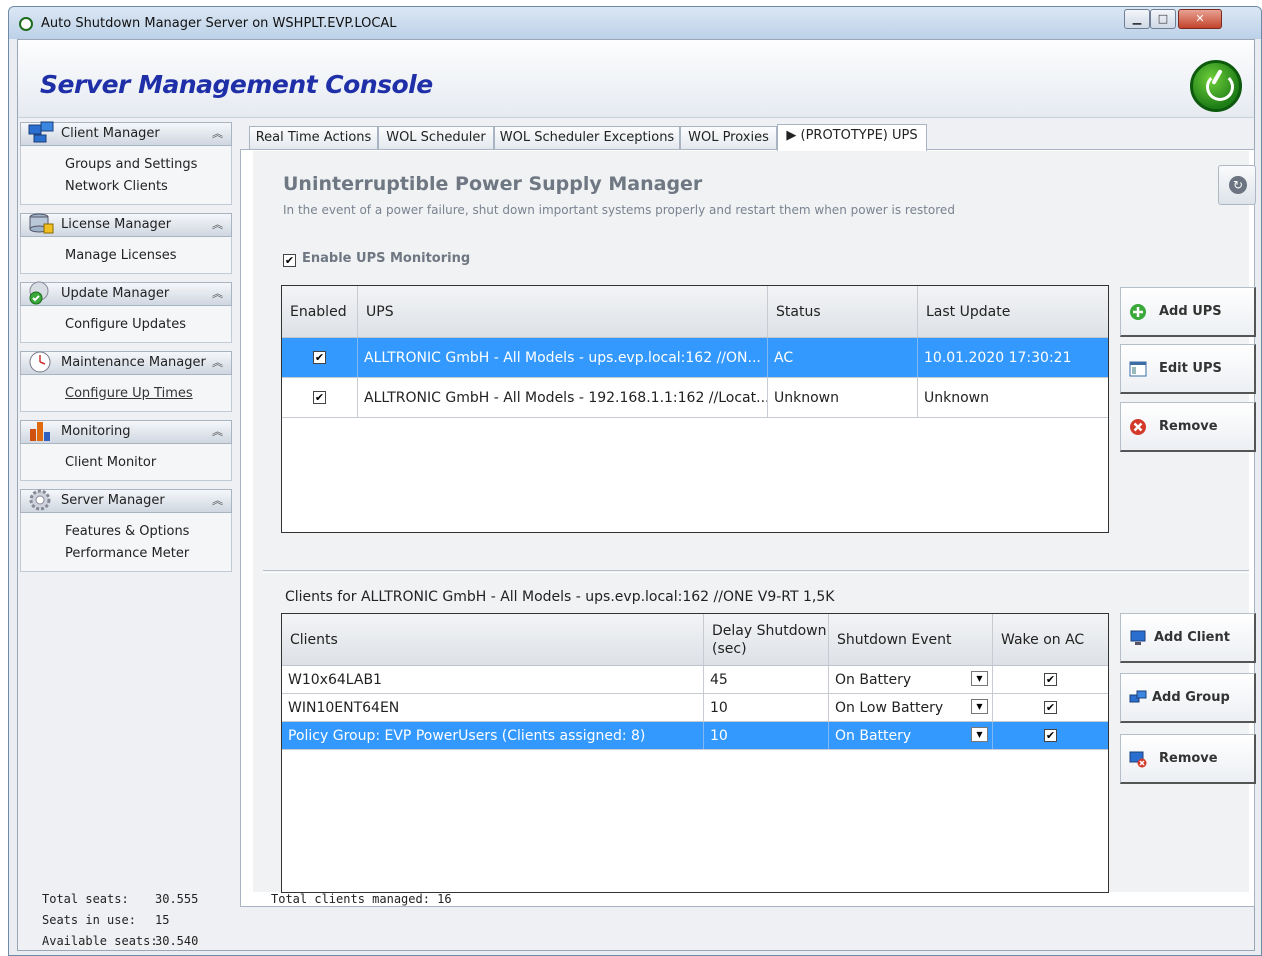 This screenshot has width=1262, height=956. I want to click on add-ups-button: Add UPS, so click(1188, 312).